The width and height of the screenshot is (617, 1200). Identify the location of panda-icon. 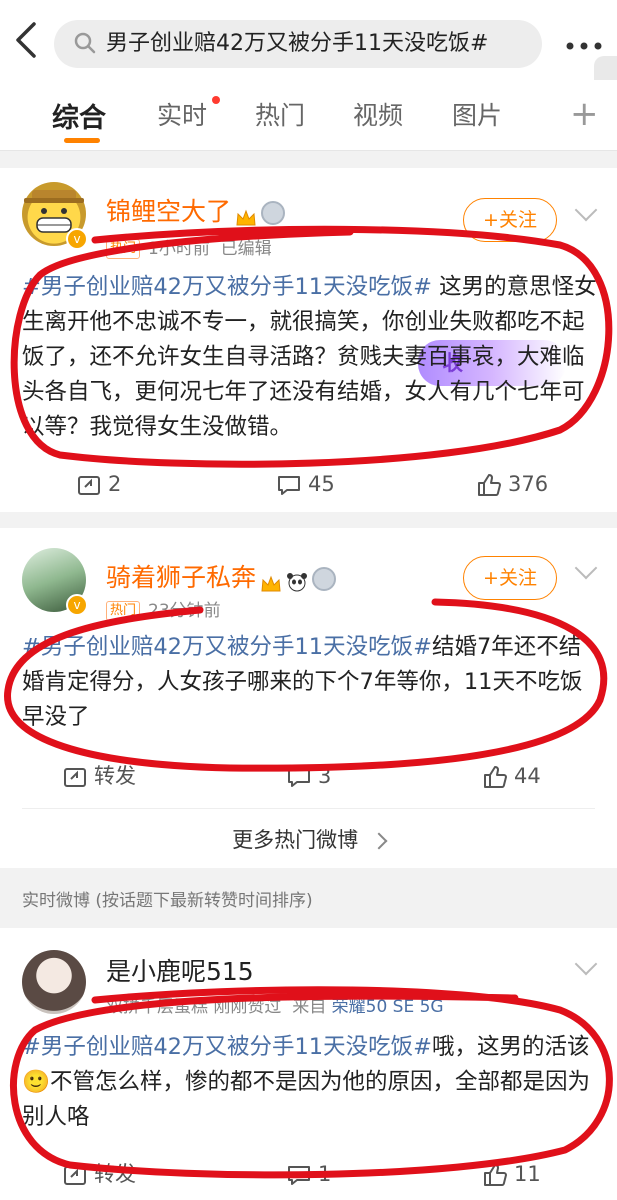
(297, 580).